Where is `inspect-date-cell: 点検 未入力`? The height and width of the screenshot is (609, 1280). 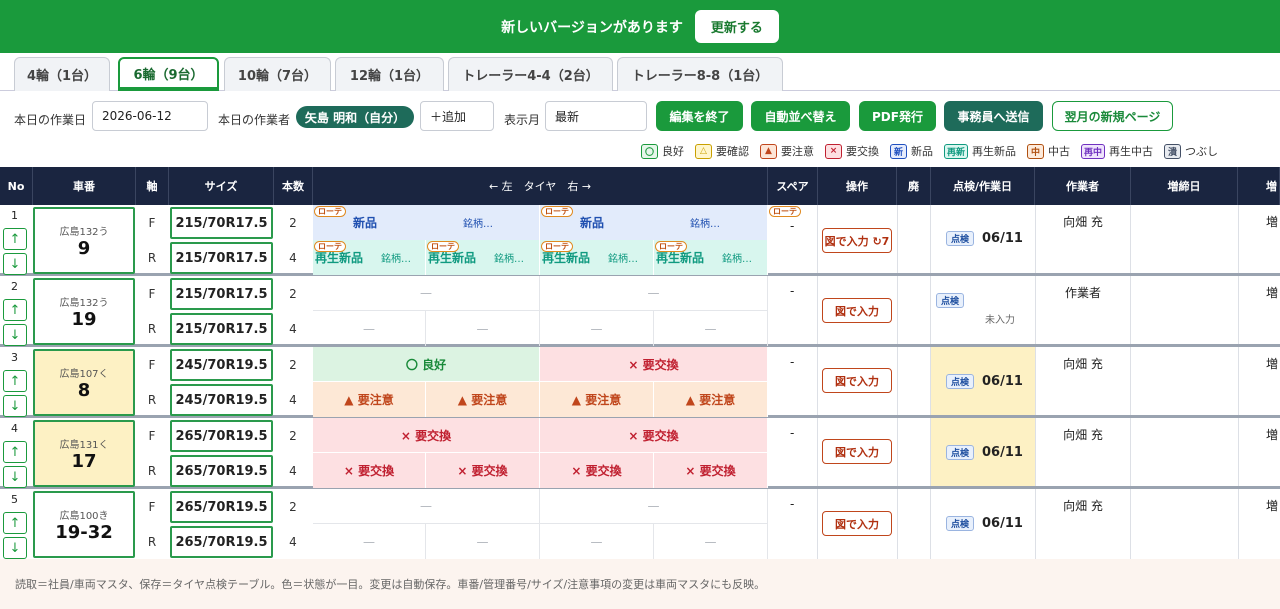 inspect-date-cell: 点検 未入力 is located at coordinates (975, 309).